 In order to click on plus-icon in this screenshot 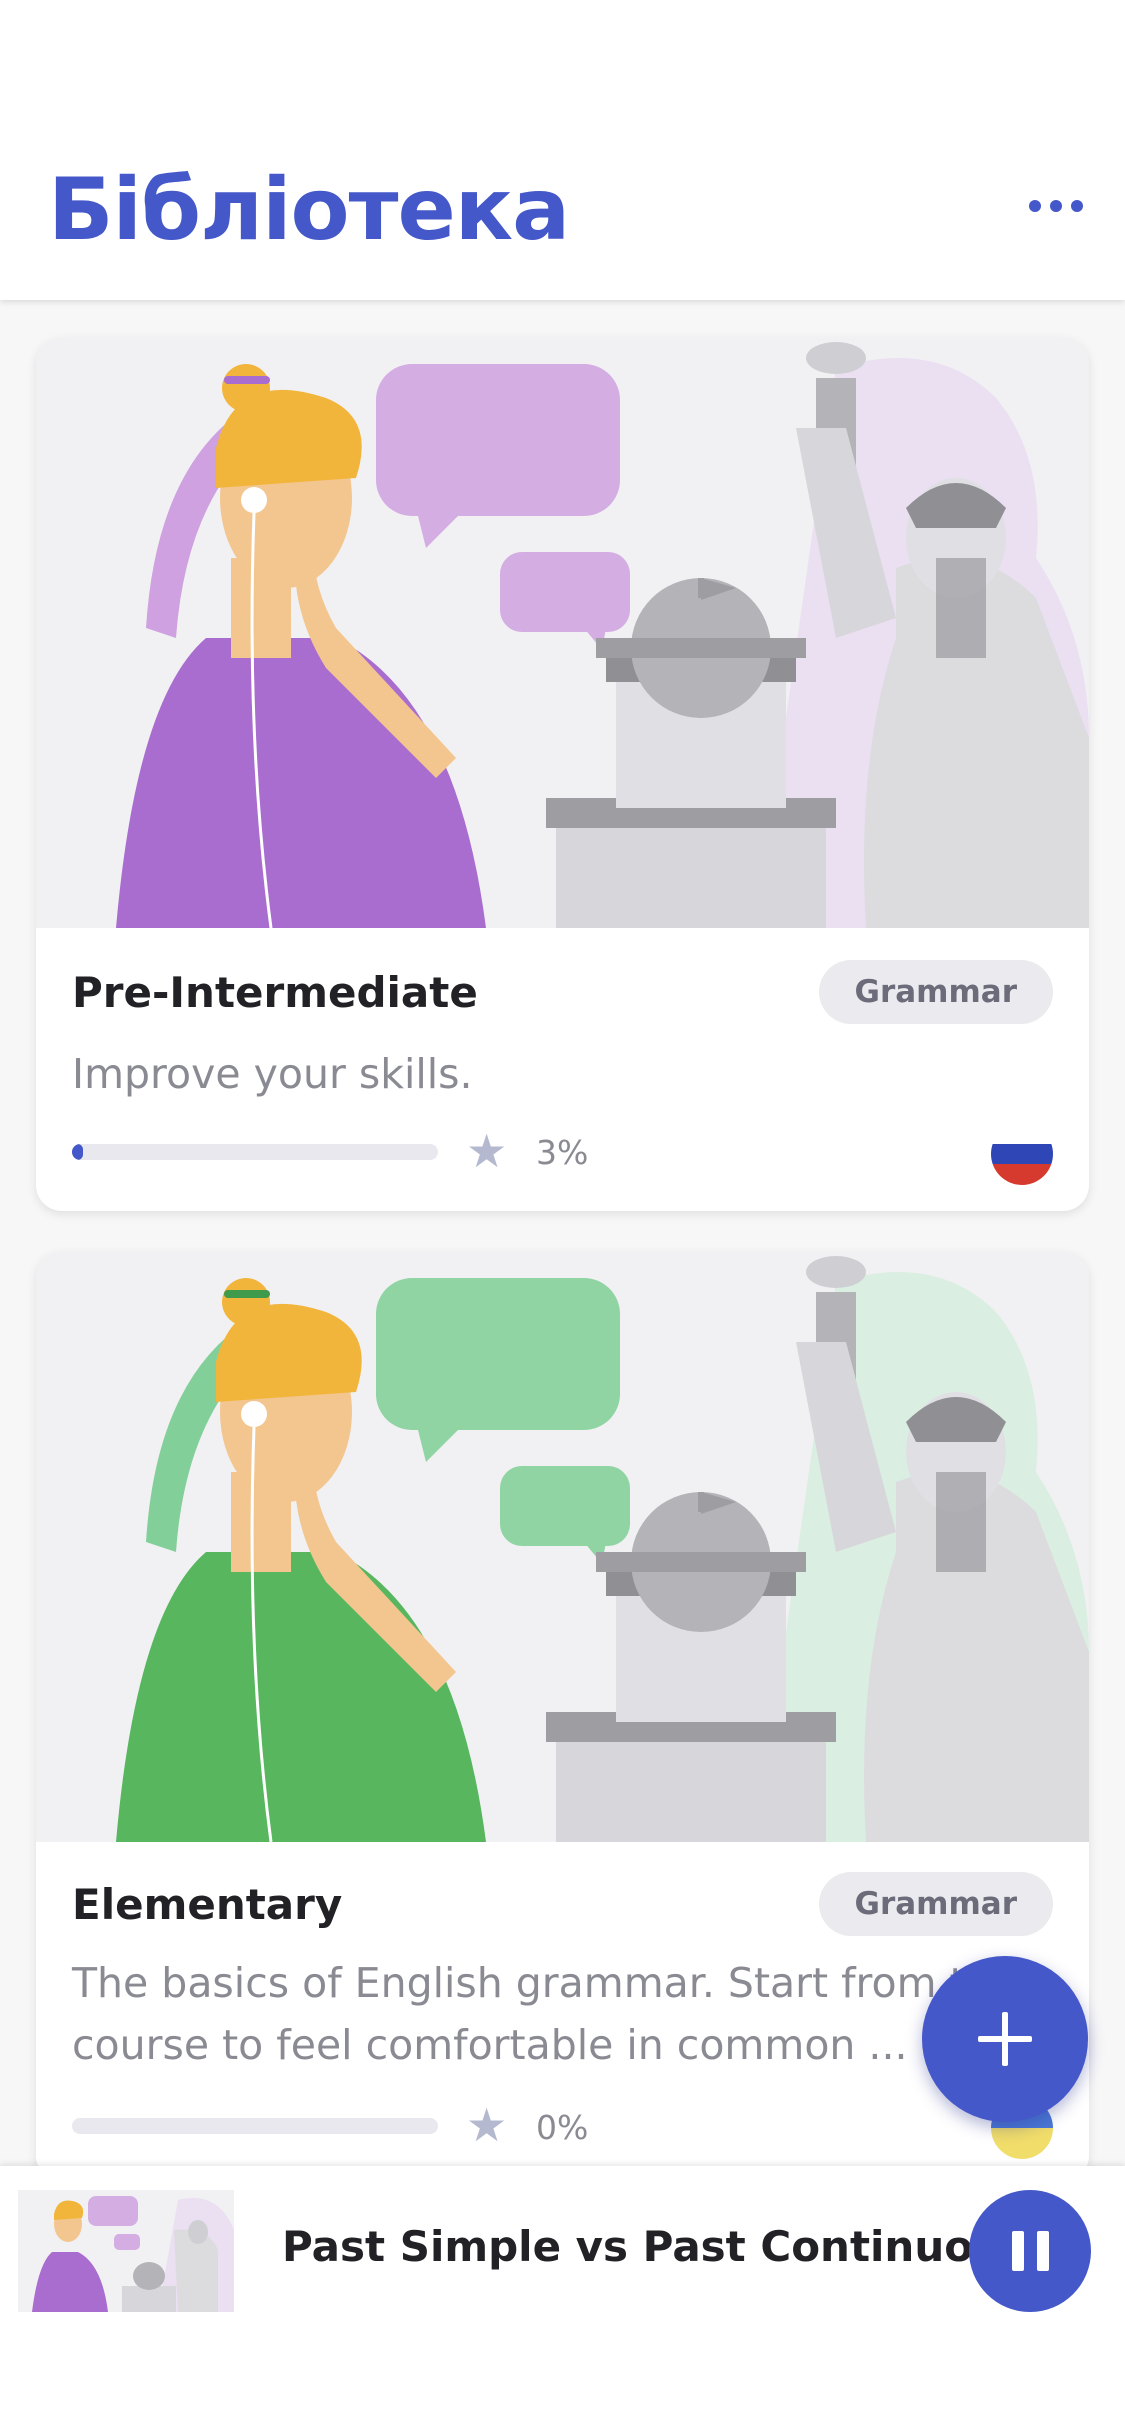, I will do `click(1005, 2039)`.